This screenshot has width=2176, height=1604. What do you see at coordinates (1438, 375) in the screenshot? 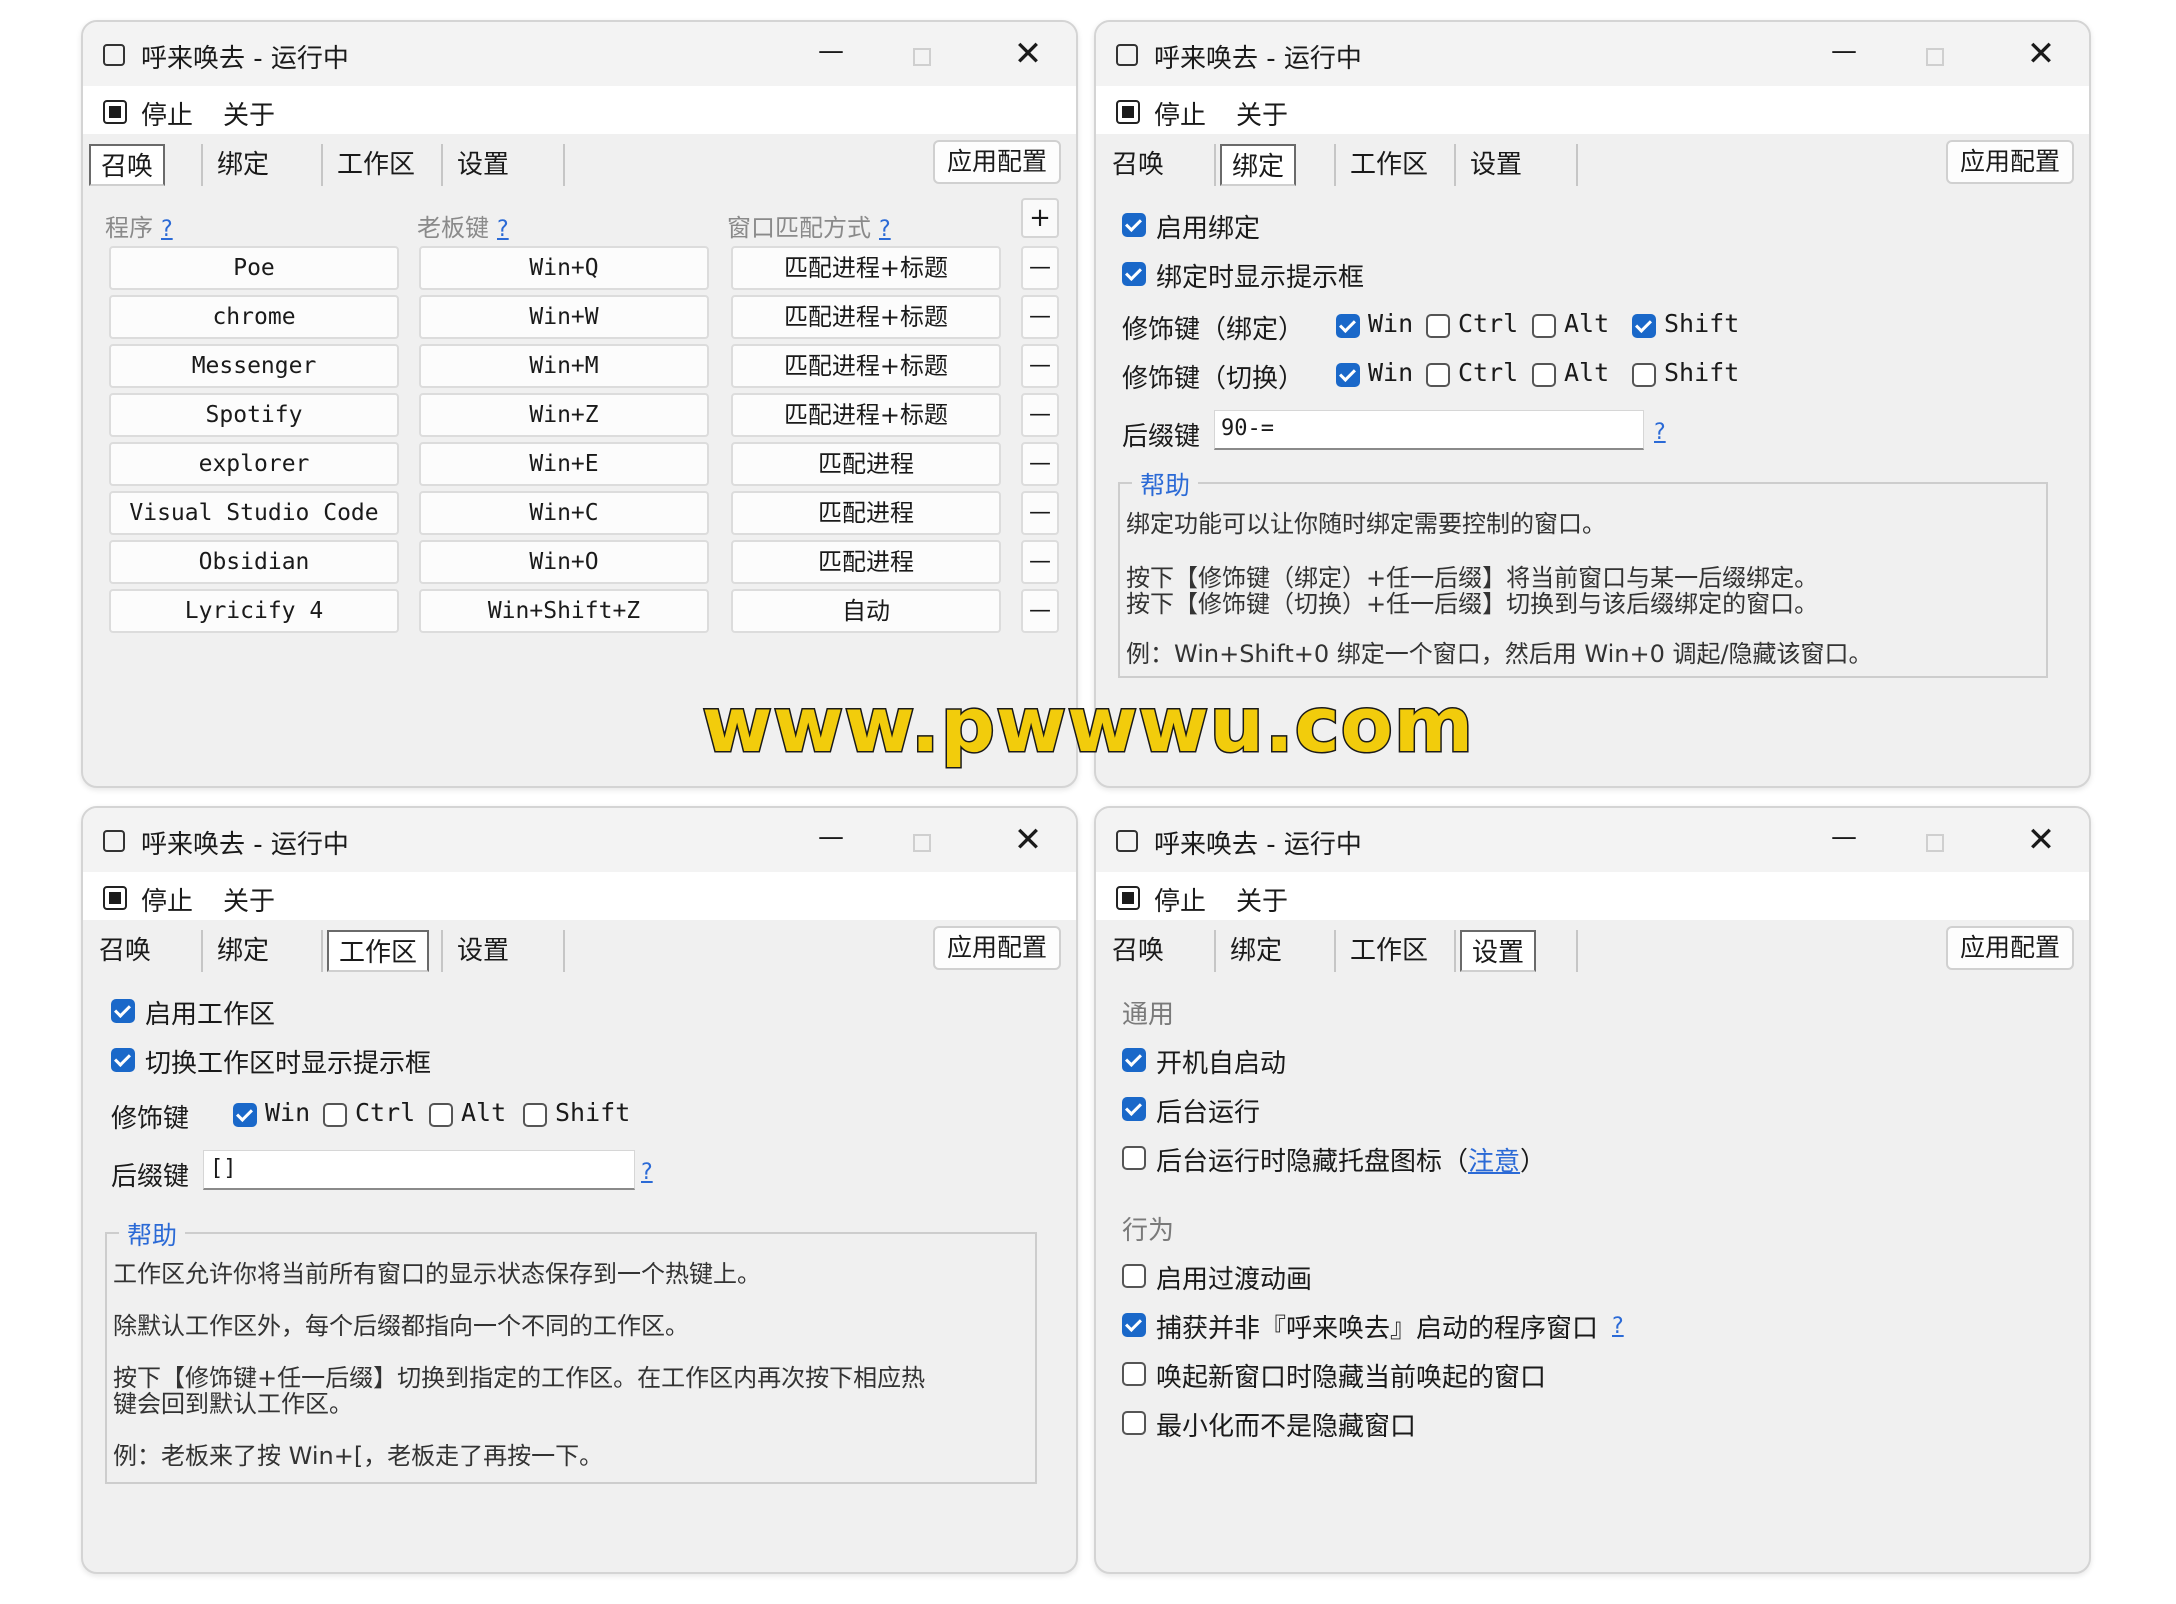
I see `mod-switch-ctrl-checkbox` at bounding box center [1438, 375].